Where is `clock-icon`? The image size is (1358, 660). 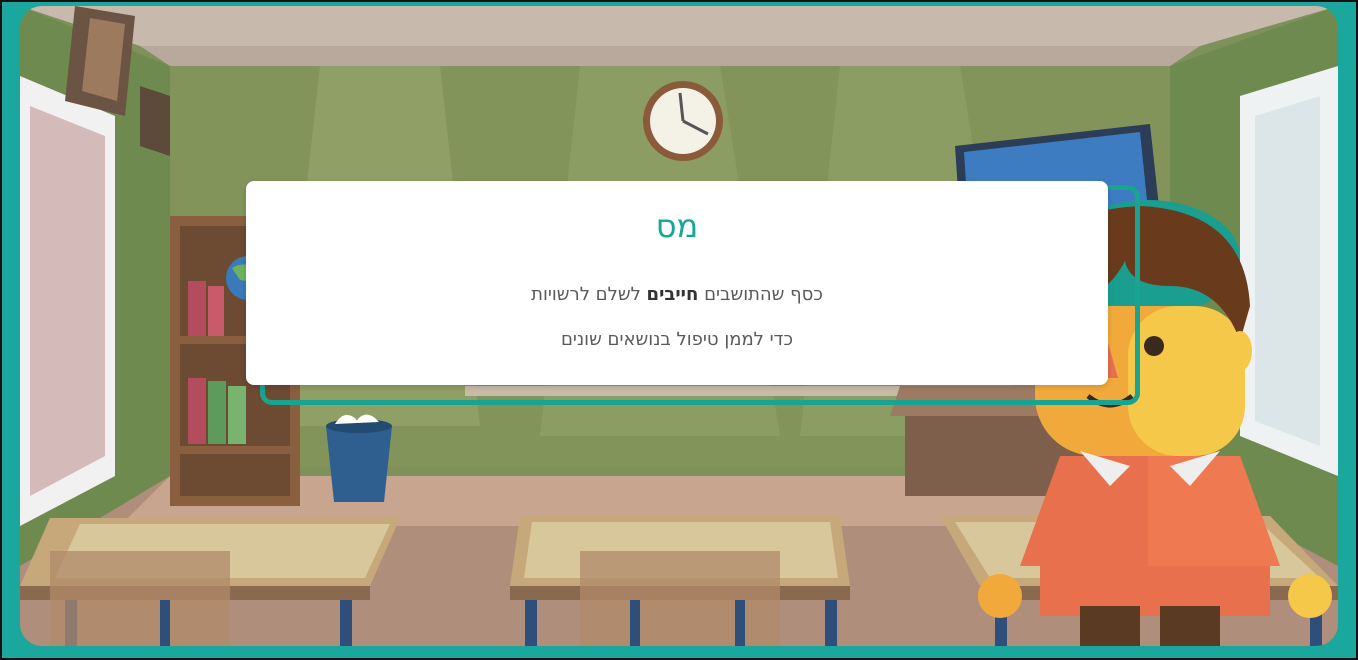 clock-icon is located at coordinates (683, 121).